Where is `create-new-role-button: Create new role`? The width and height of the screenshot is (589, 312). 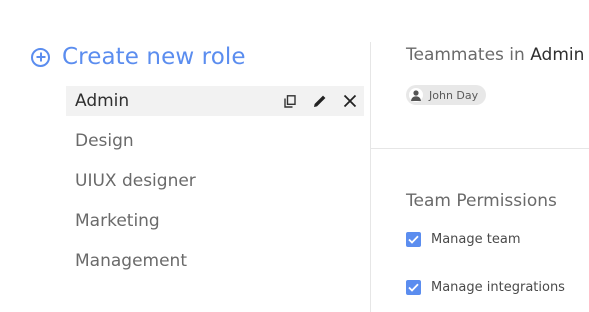 create-new-role-button: Create new role is located at coordinates (138, 57).